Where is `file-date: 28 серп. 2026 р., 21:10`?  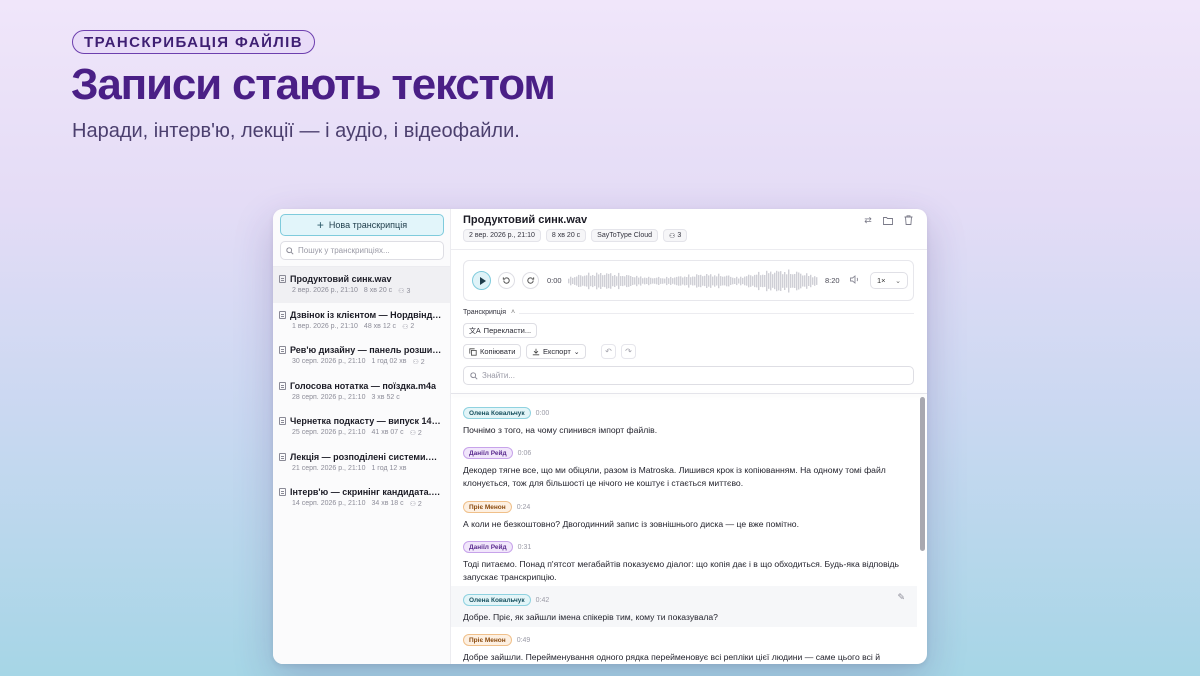
file-date: 28 серп. 2026 р., 21:10 is located at coordinates (329, 397).